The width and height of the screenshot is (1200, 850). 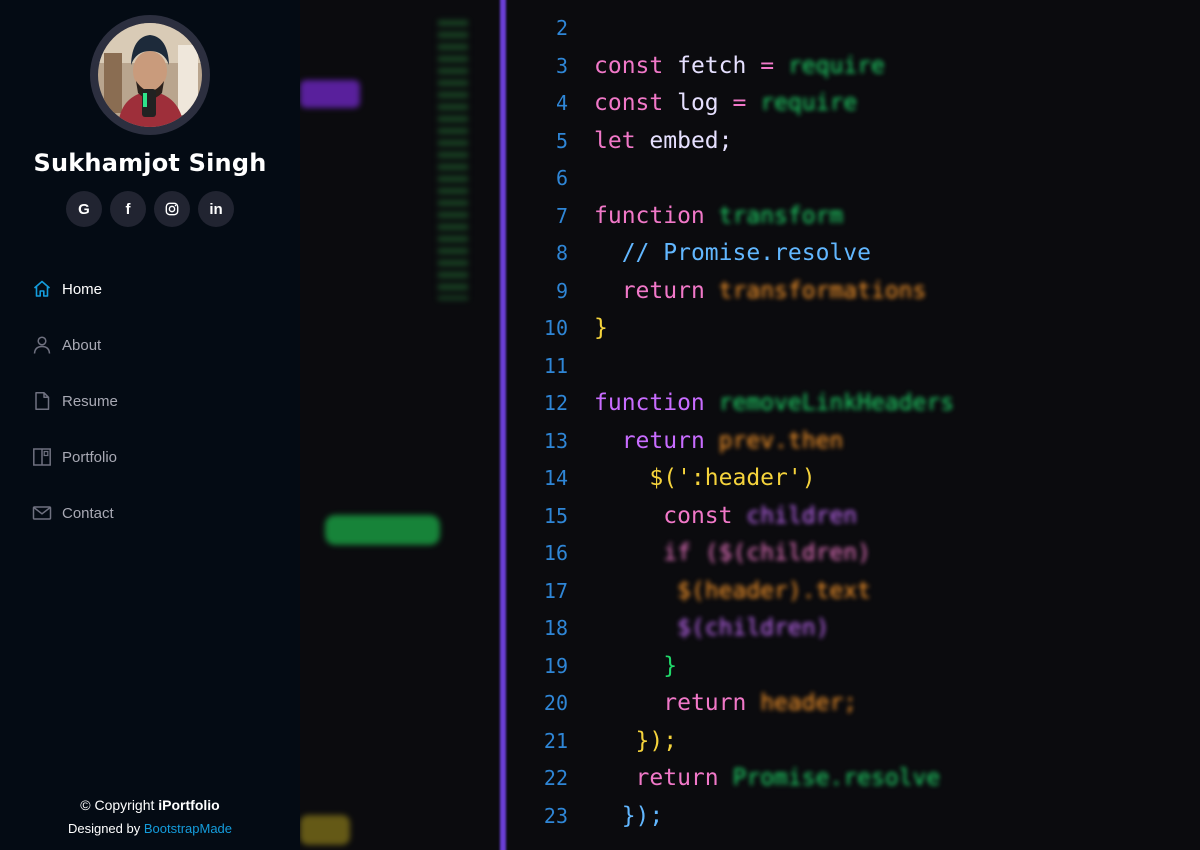 What do you see at coordinates (166, 513) in the screenshot?
I see `nav-item-contact: Contact` at bounding box center [166, 513].